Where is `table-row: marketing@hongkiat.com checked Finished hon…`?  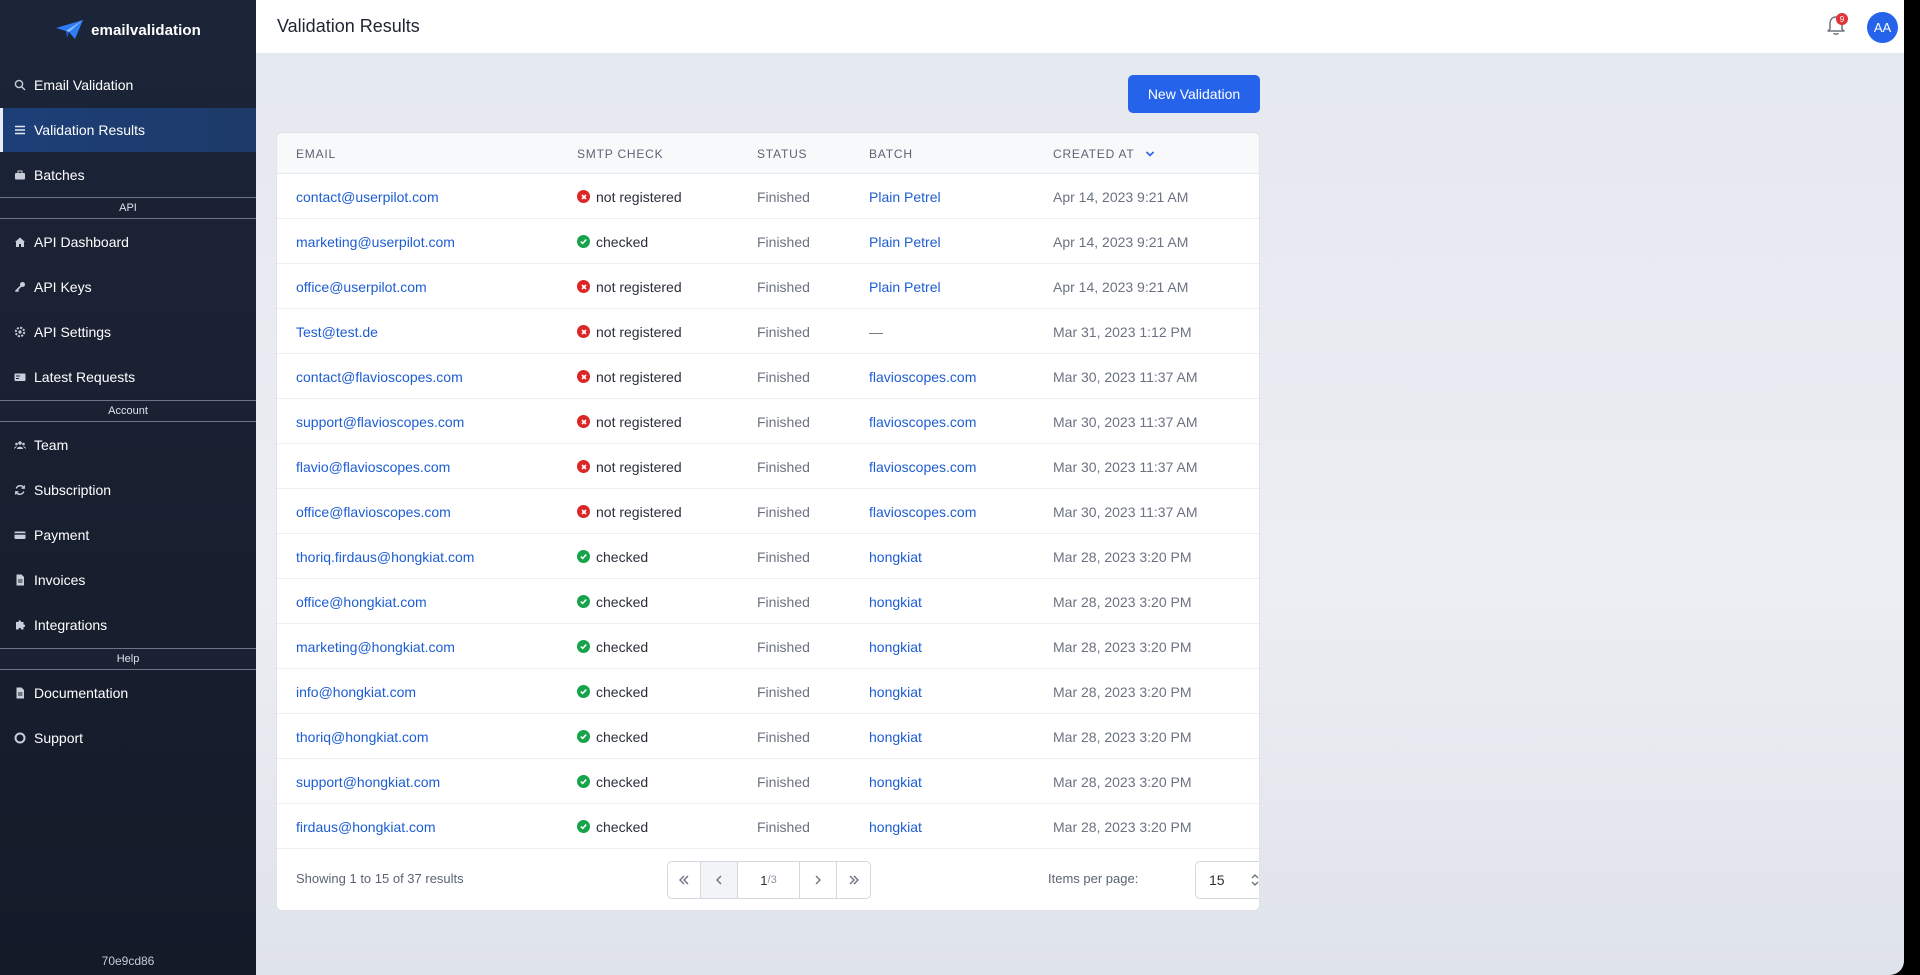 table-row: marketing@hongkiat.com checked Finished hon… is located at coordinates (768, 646).